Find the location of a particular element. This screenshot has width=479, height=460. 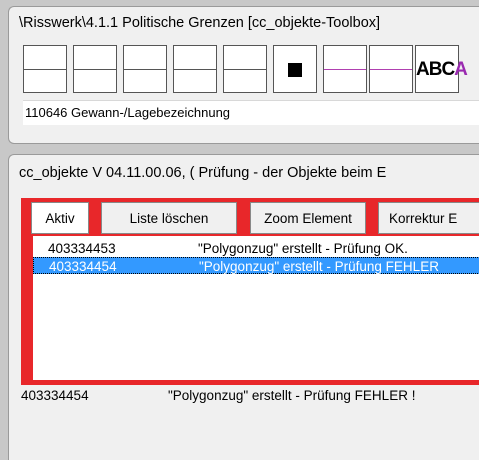

detail-id: 403334454 is located at coordinates (55, 395).